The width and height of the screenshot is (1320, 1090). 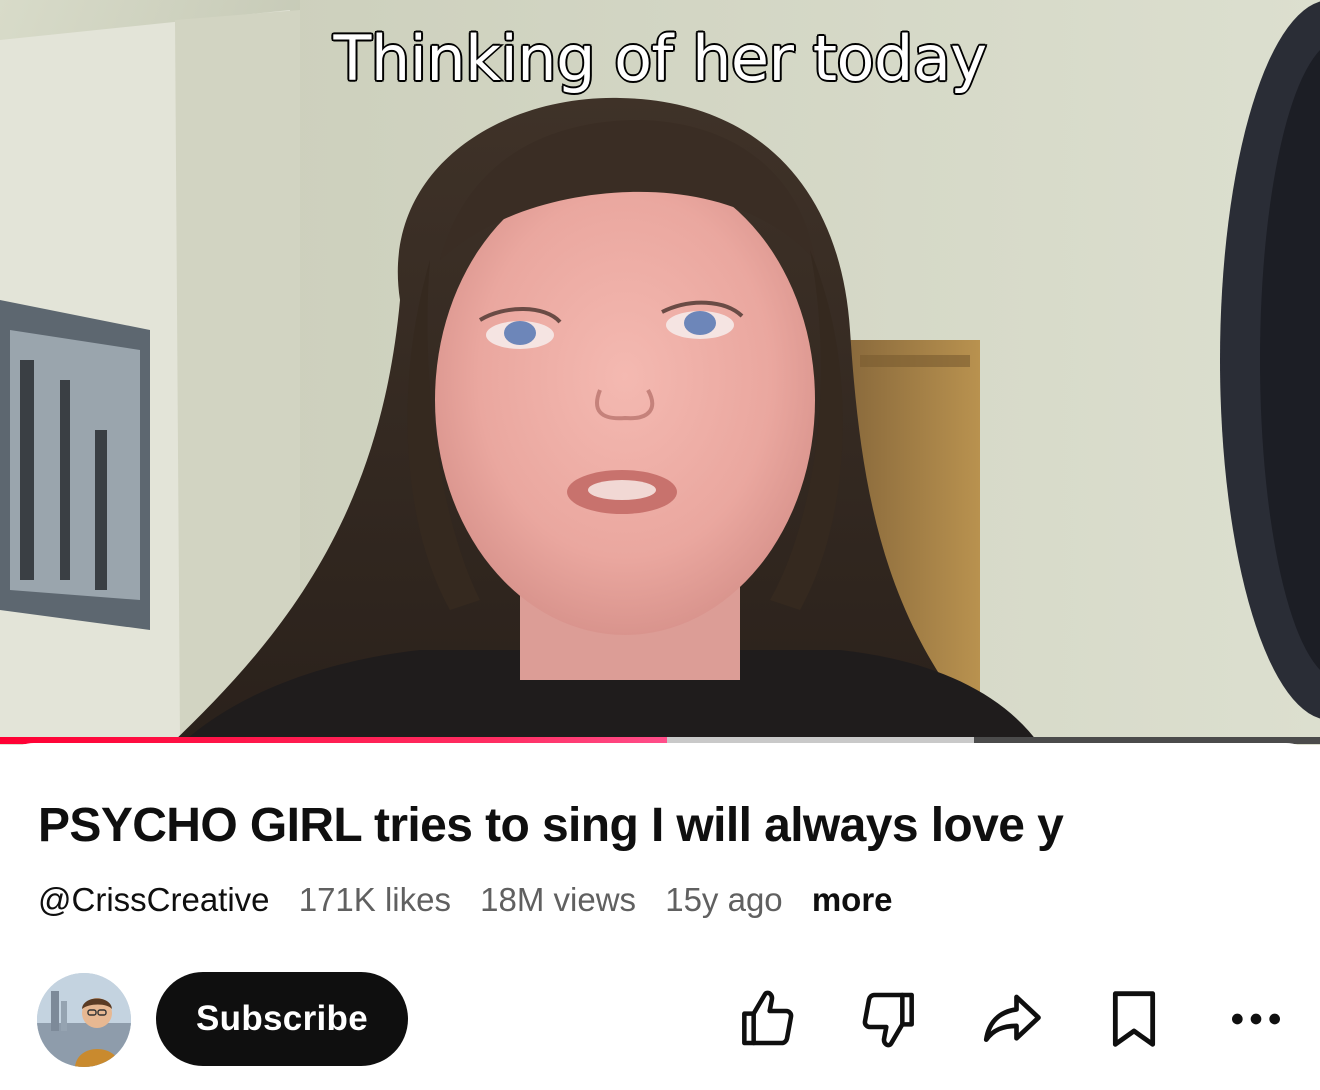 I want to click on save-icon, so click(x=1134, y=1019).